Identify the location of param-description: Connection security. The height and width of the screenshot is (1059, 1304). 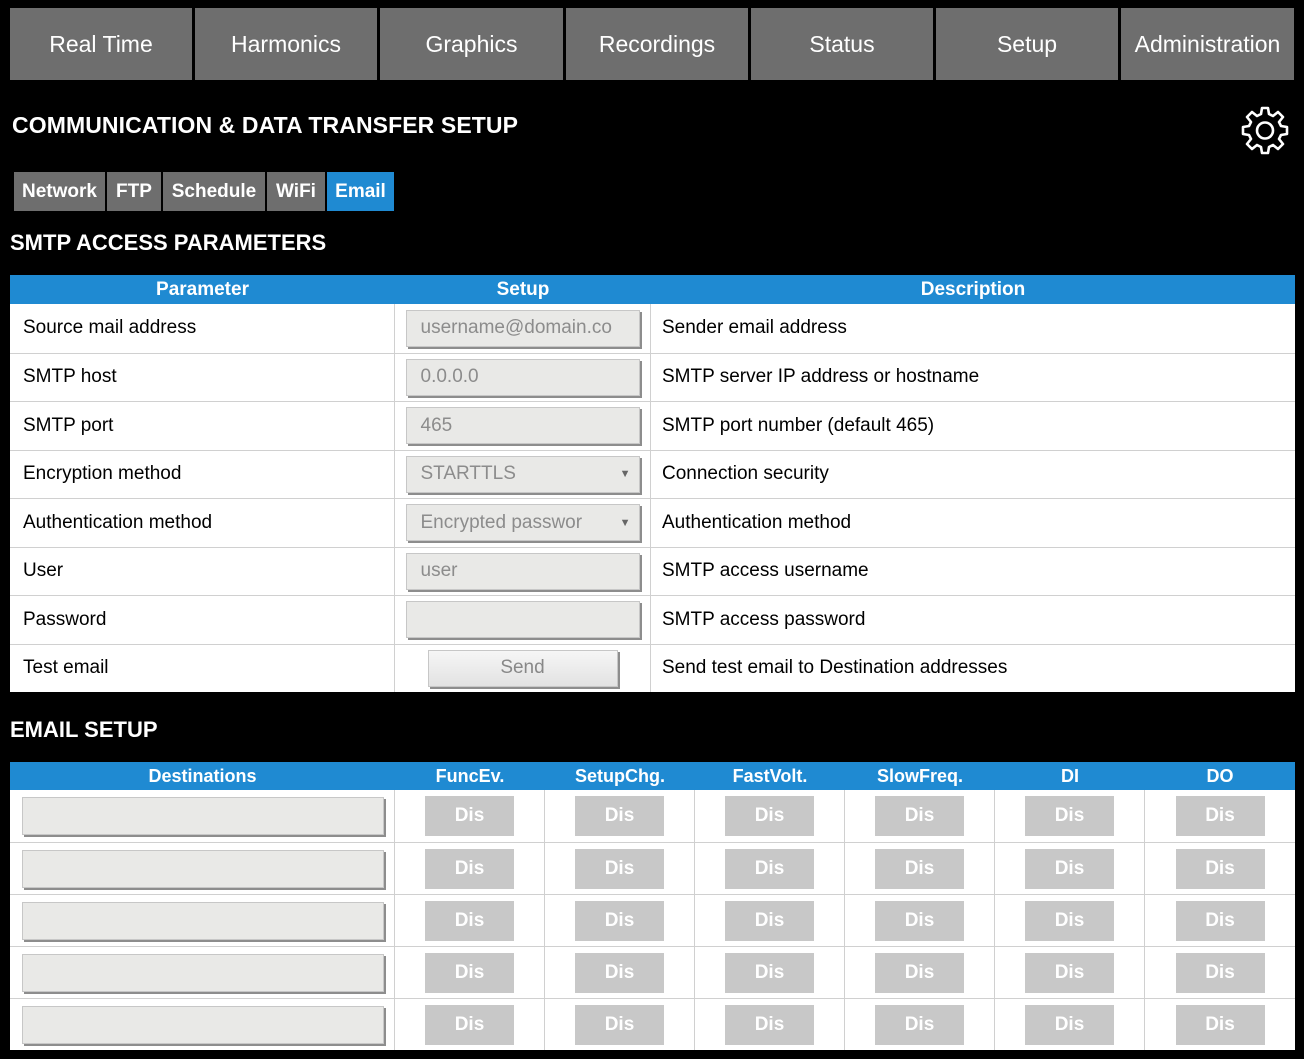
(745, 474).